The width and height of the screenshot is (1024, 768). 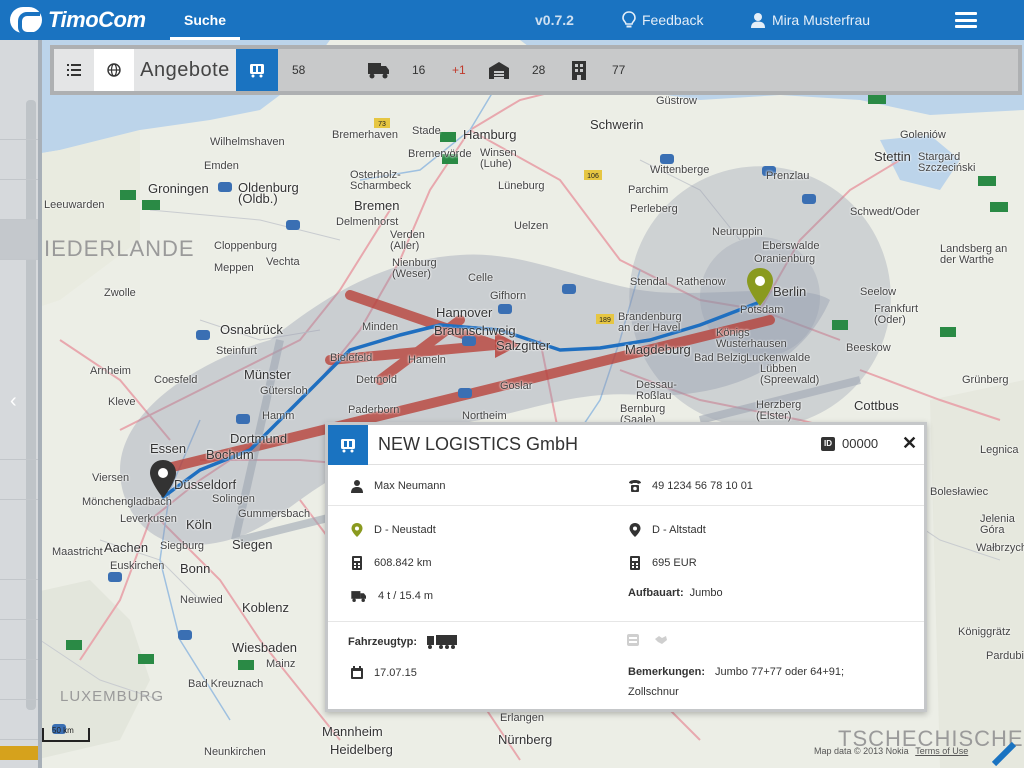 I want to click on map-label-leeuwarden: Leeuwarden, so click(x=74, y=205).